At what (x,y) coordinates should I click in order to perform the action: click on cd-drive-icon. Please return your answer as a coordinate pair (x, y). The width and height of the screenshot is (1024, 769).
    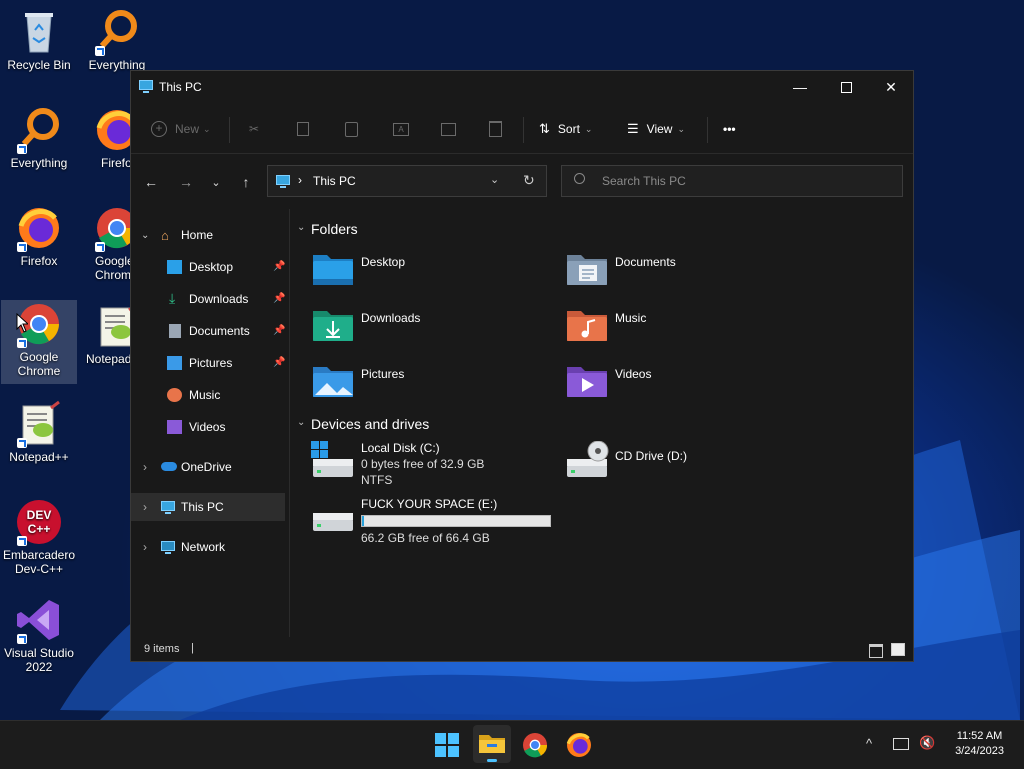
    Looking at the image, I should click on (588, 459).